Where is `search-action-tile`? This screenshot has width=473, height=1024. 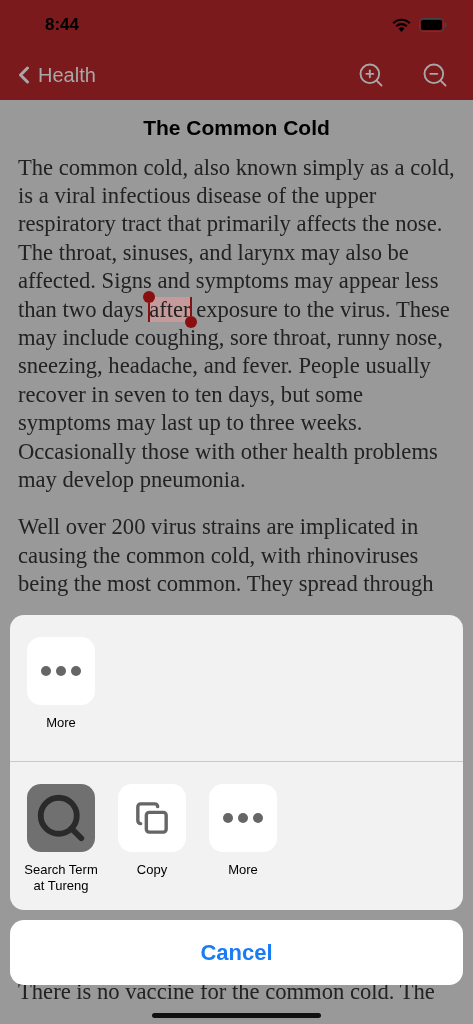 search-action-tile is located at coordinates (61, 818).